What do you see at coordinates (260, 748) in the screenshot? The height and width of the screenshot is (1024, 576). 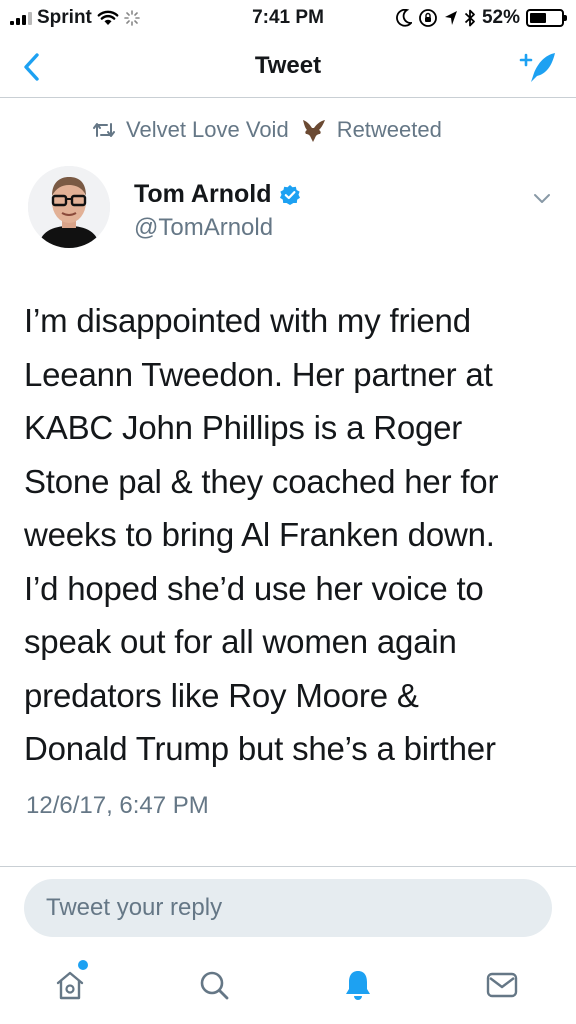 I see `tweet-text-line: Donald Trump but she’s a birther` at bounding box center [260, 748].